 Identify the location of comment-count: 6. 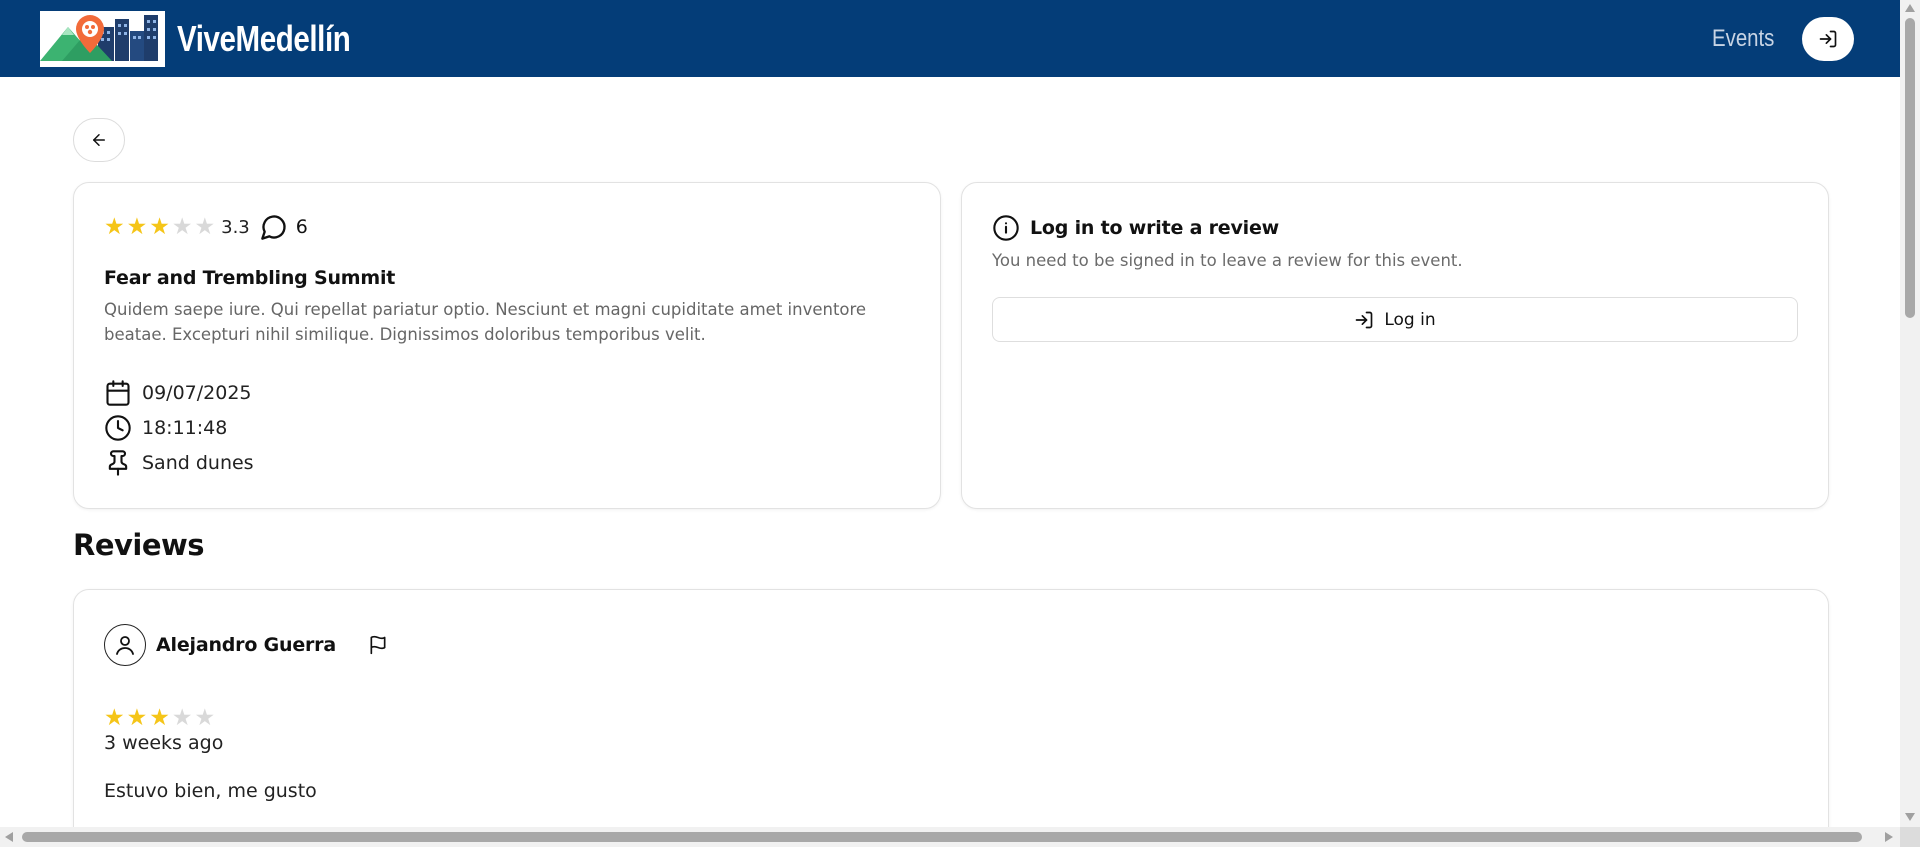
(284, 227).